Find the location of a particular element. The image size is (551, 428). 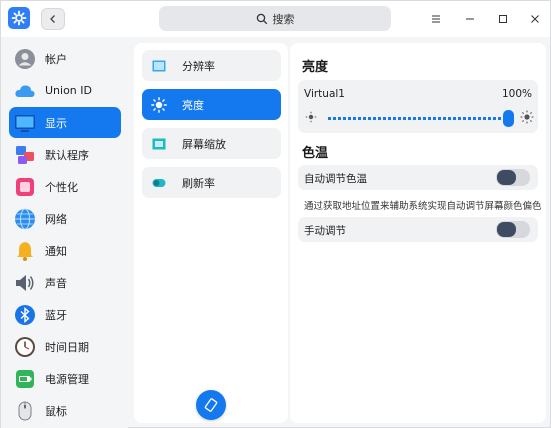

minimize-icon is located at coordinates (470, 19).